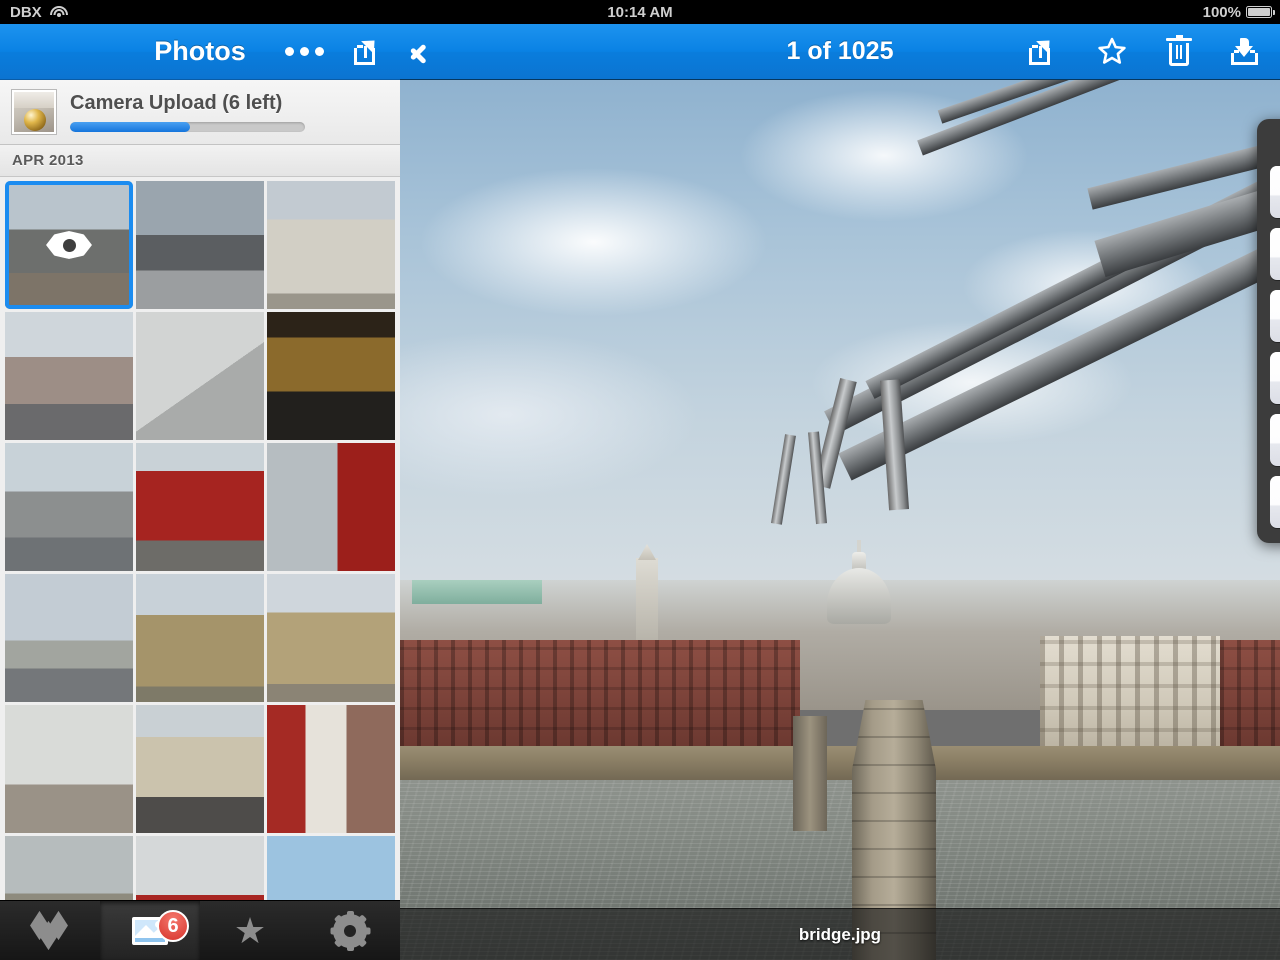  I want to click on status-bar-clock: 10:14 AM, so click(640, 12).